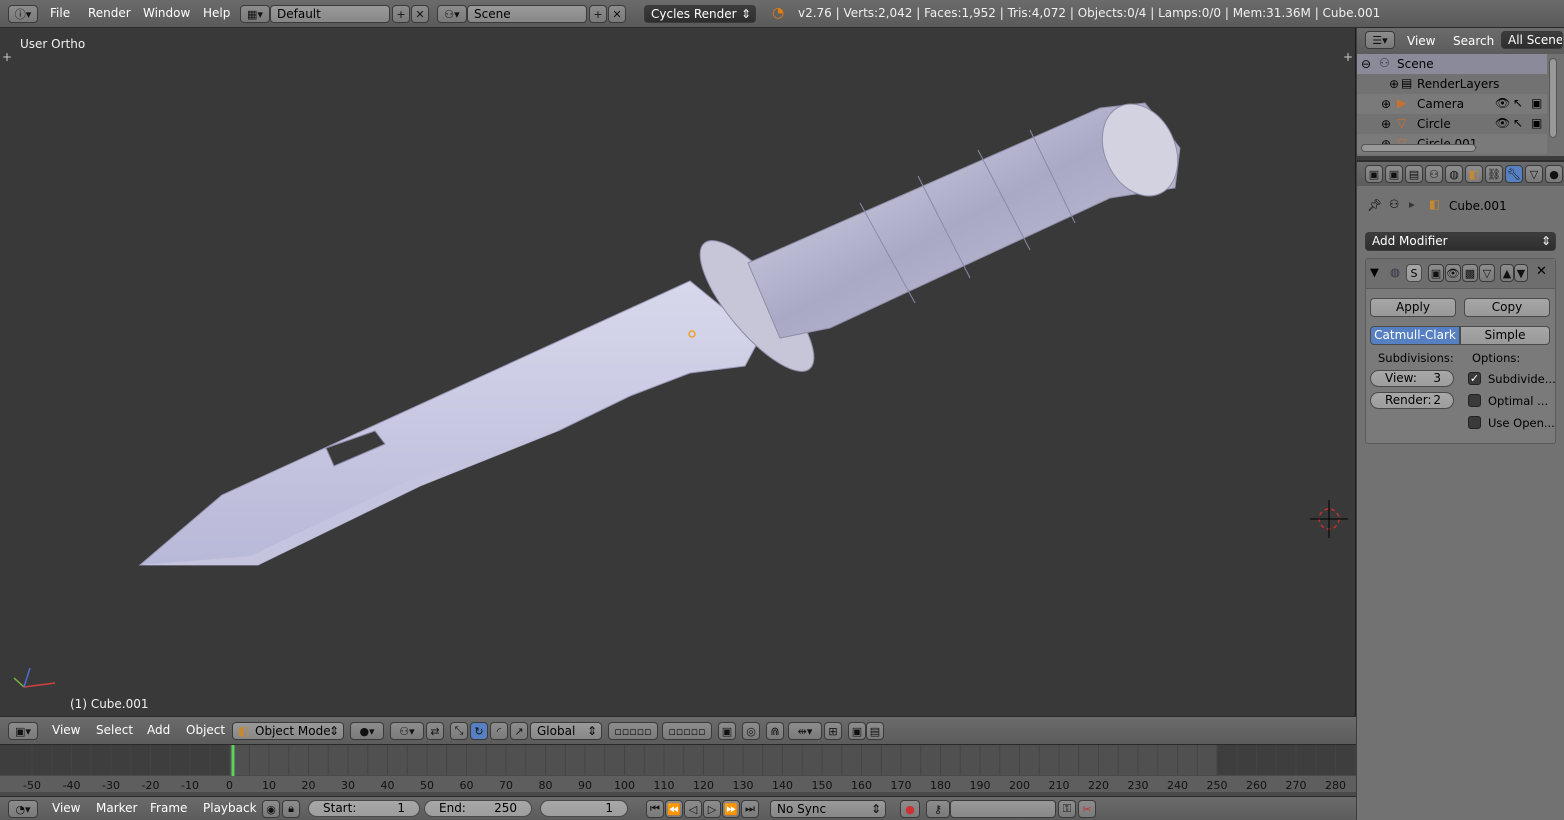 The image size is (1564, 820). Describe the element at coordinates (700, 14) in the screenshot. I see `render-engine-select: Cycles Render ⇕` at that location.